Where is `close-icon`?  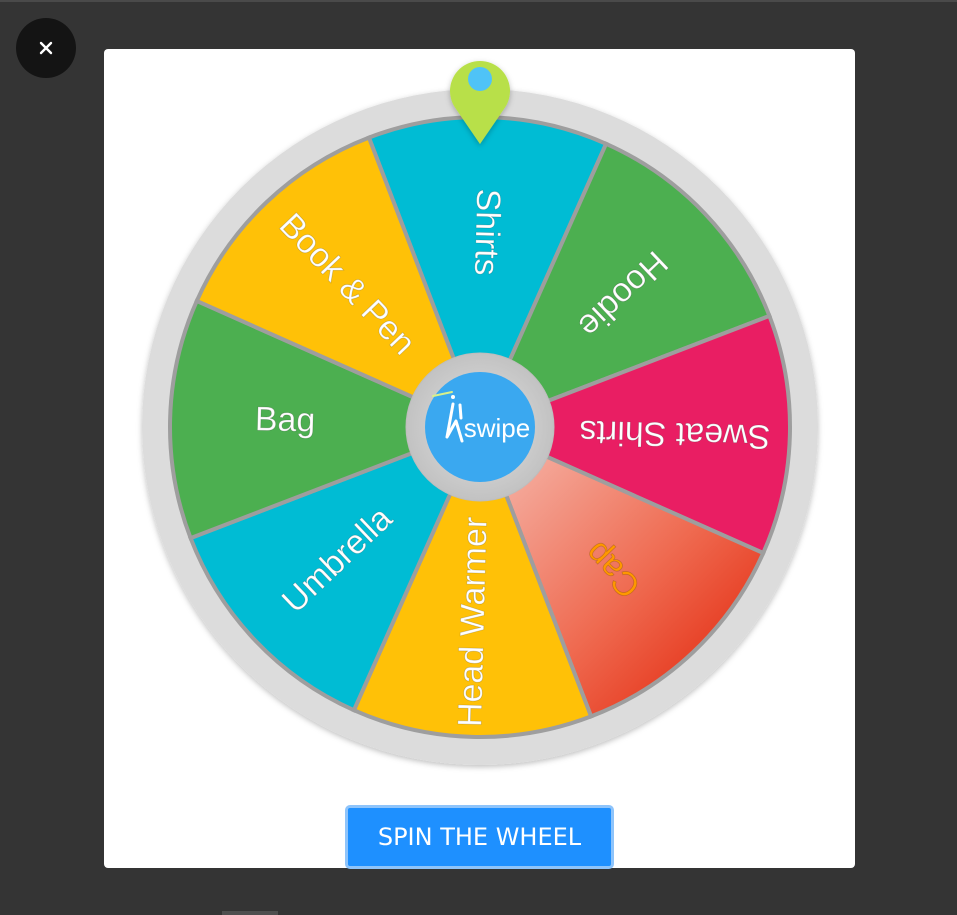 close-icon is located at coordinates (46, 48).